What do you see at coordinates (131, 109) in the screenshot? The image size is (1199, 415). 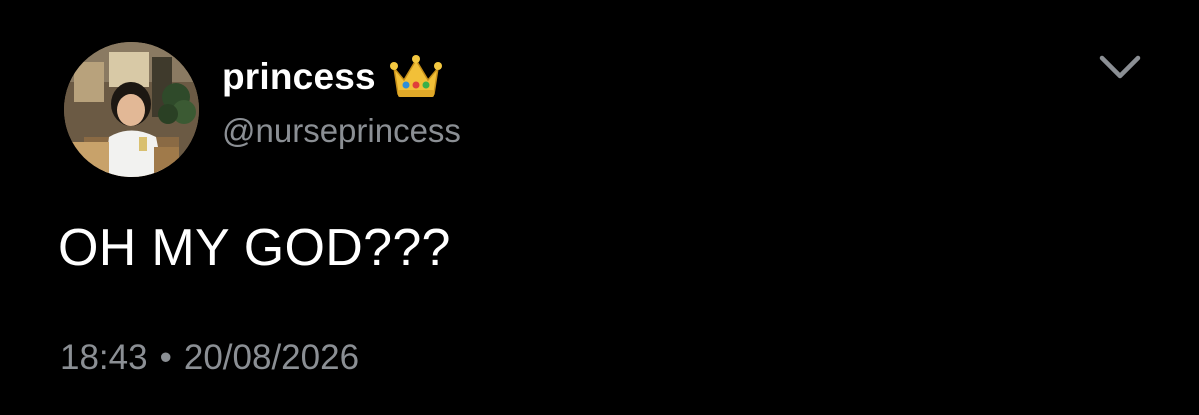 I see `avatar` at bounding box center [131, 109].